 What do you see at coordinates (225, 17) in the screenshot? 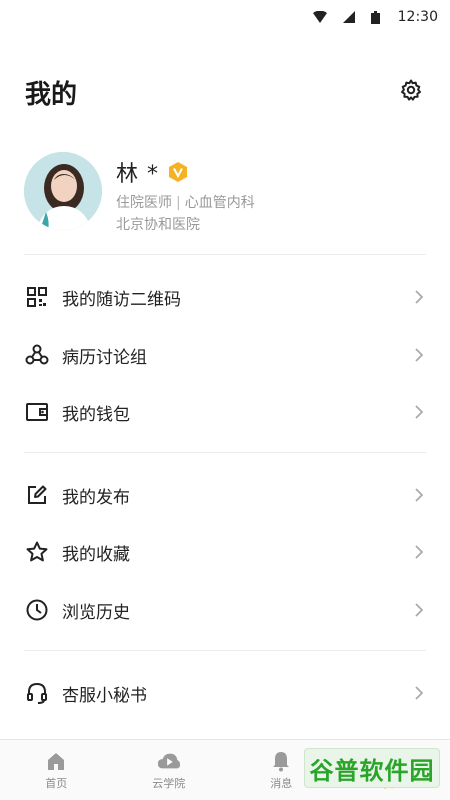
I see `status-bar: 12:30` at bounding box center [225, 17].